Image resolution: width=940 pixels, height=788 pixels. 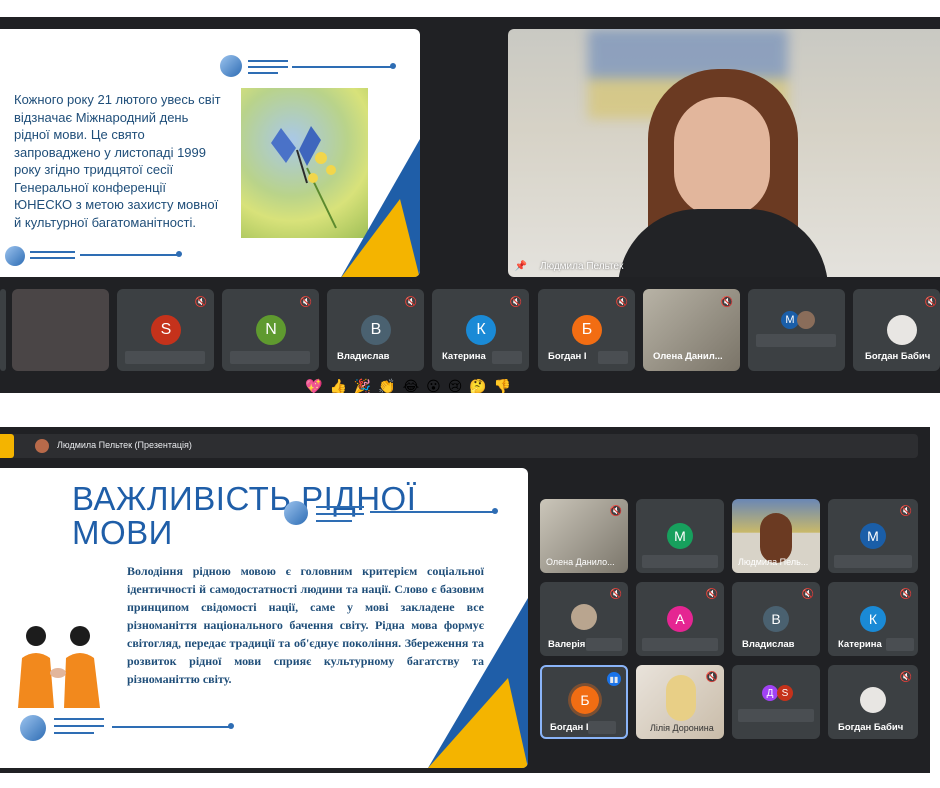 I want to click on reaction-surprised: 😮, so click(x=433, y=385).